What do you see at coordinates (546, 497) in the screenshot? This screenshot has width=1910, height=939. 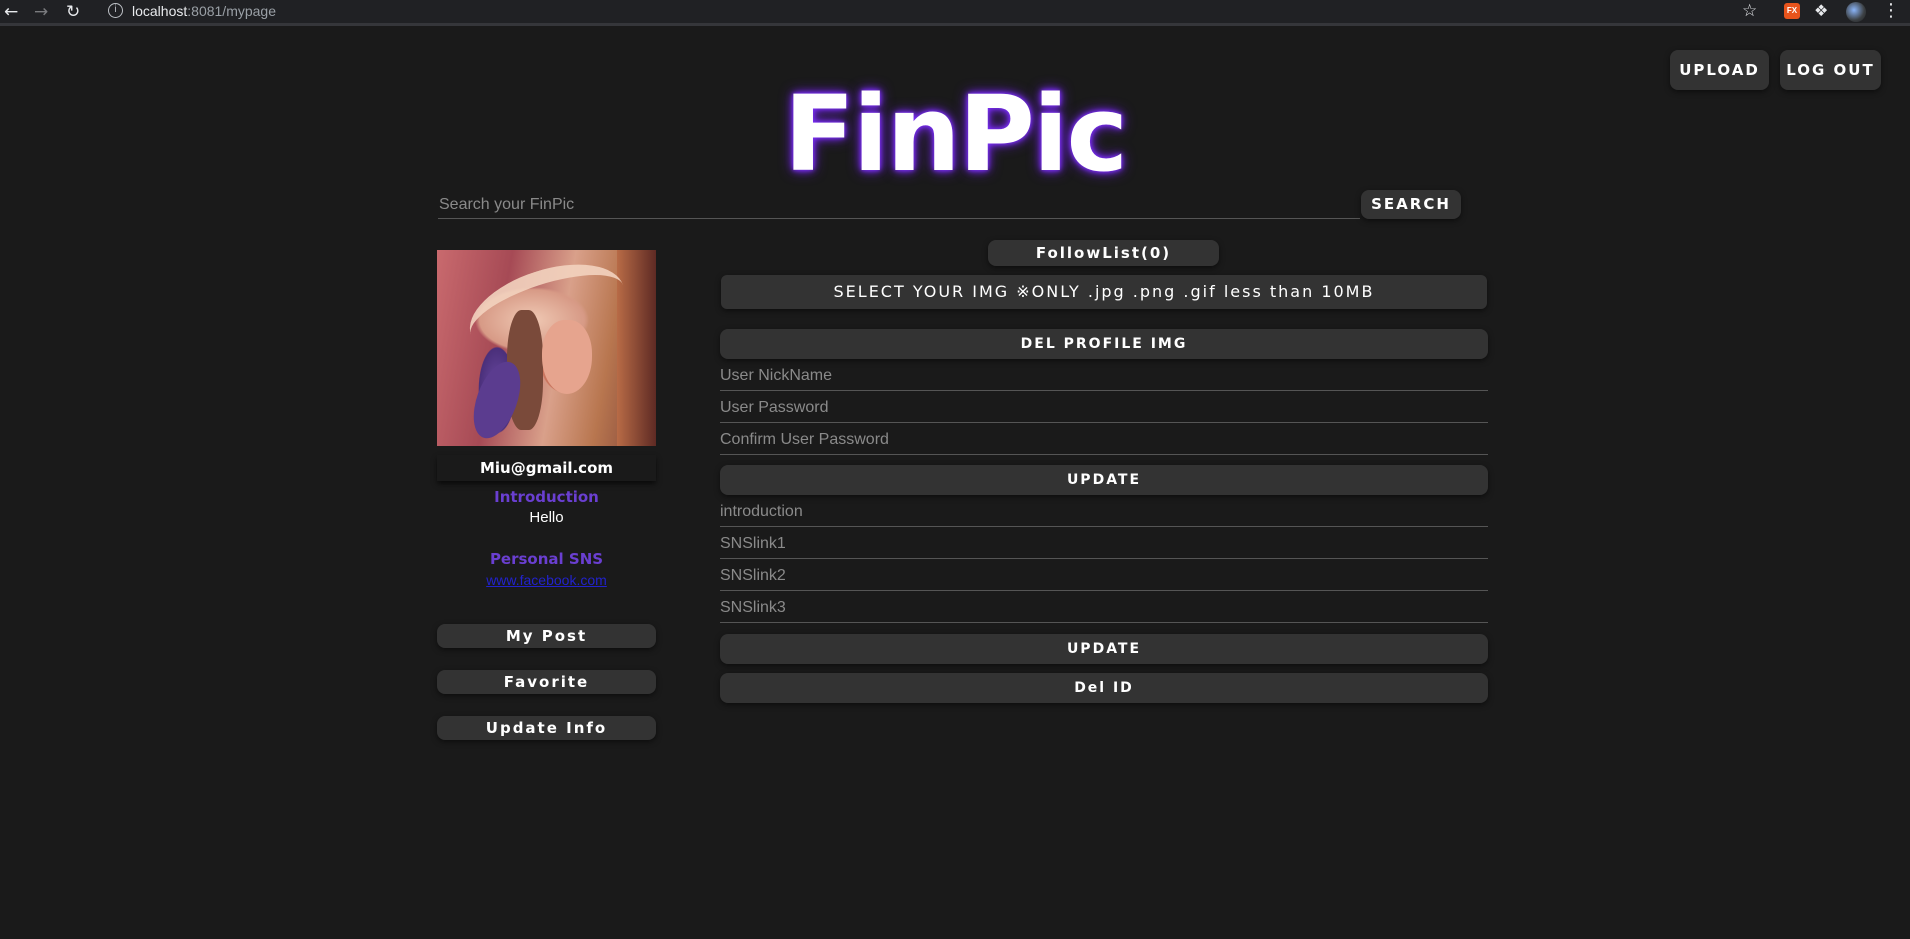 I see `introduction-heading: Introduction` at bounding box center [546, 497].